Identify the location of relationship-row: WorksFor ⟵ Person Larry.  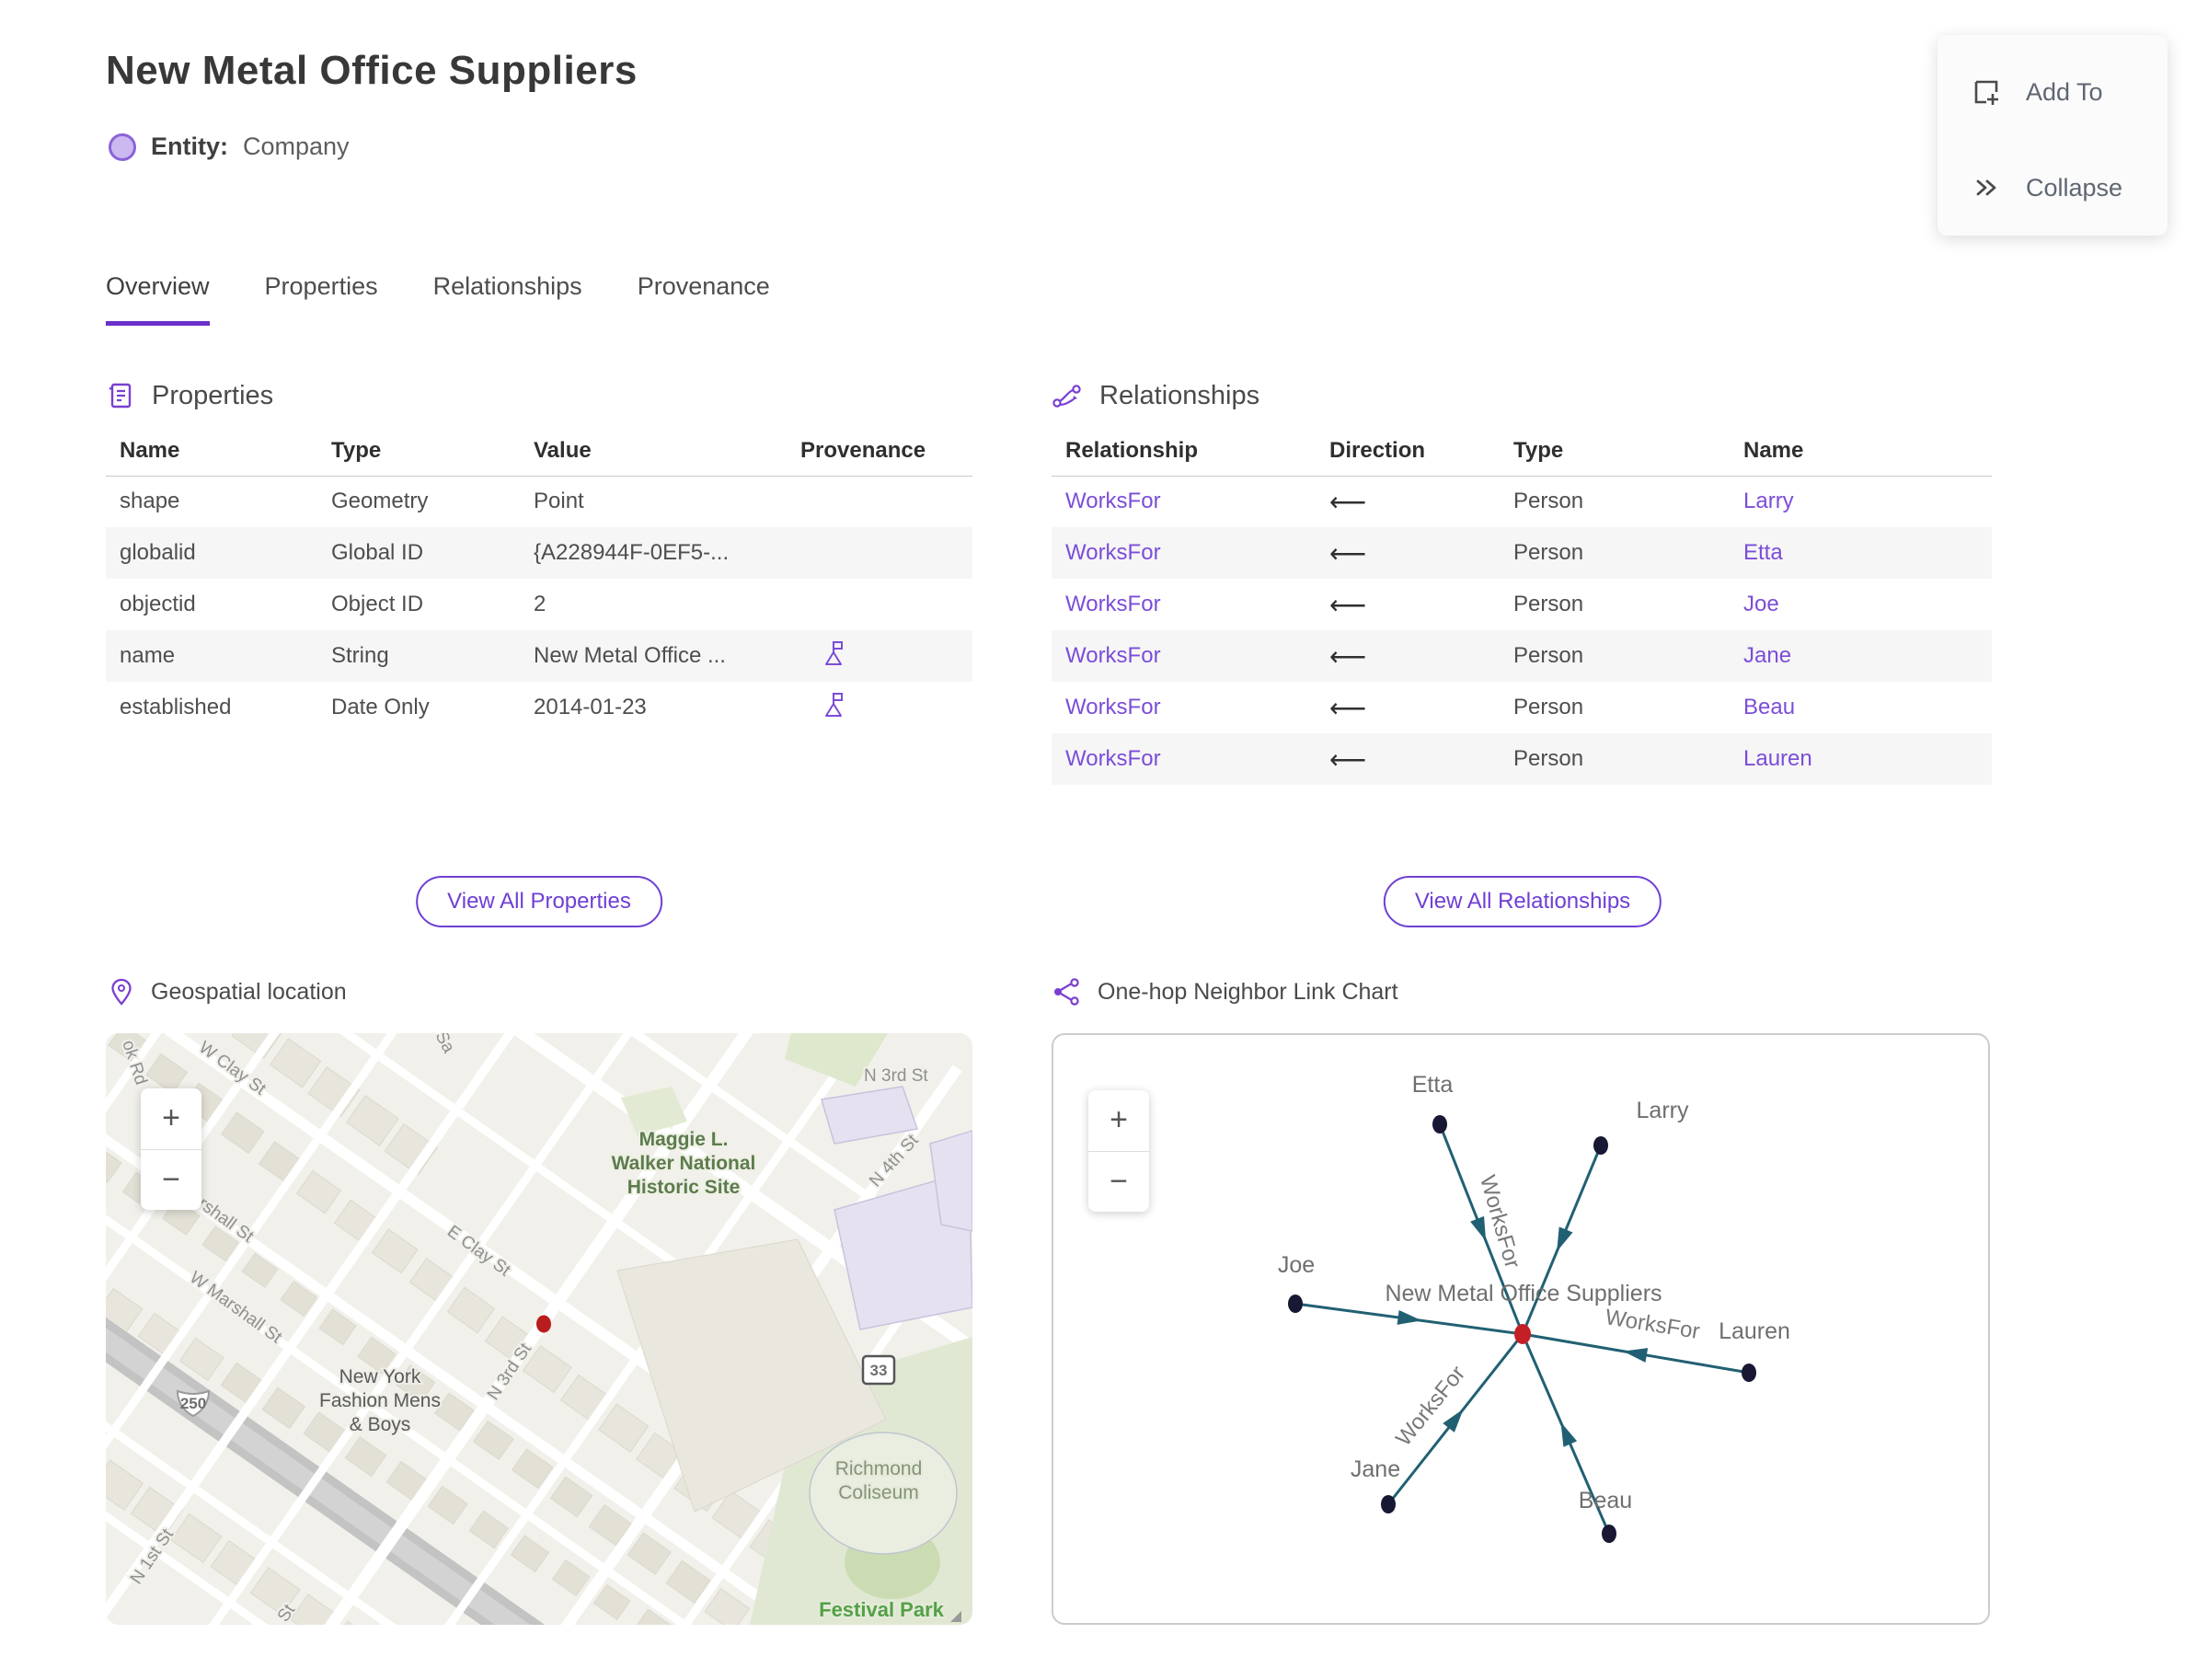
(1522, 501).